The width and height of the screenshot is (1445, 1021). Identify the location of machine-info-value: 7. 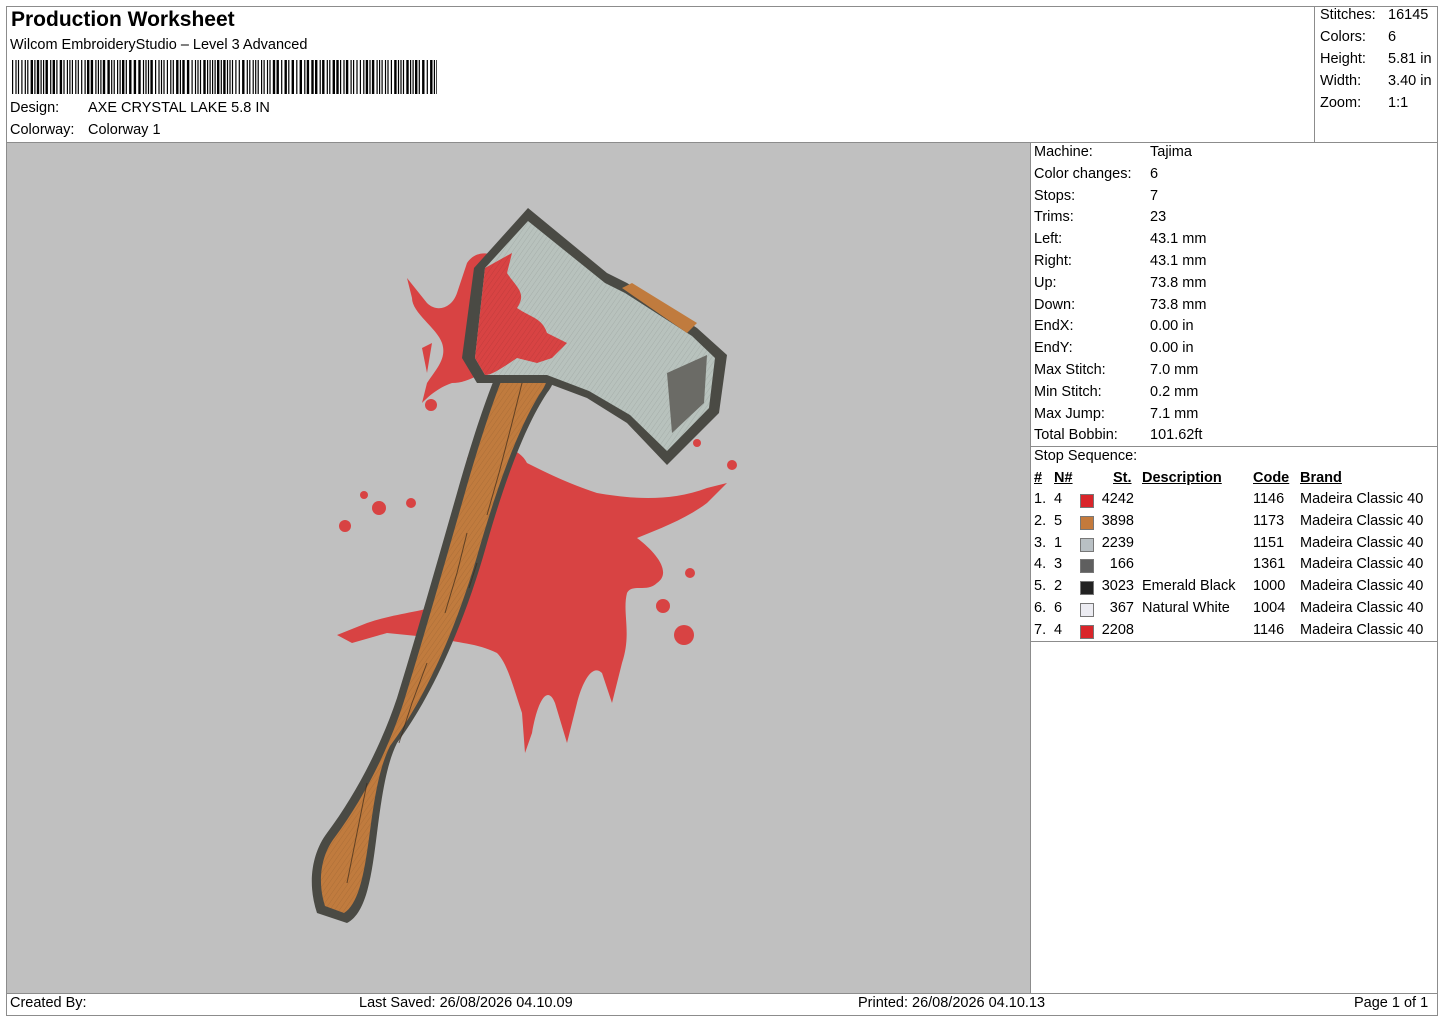
(1154, 195).